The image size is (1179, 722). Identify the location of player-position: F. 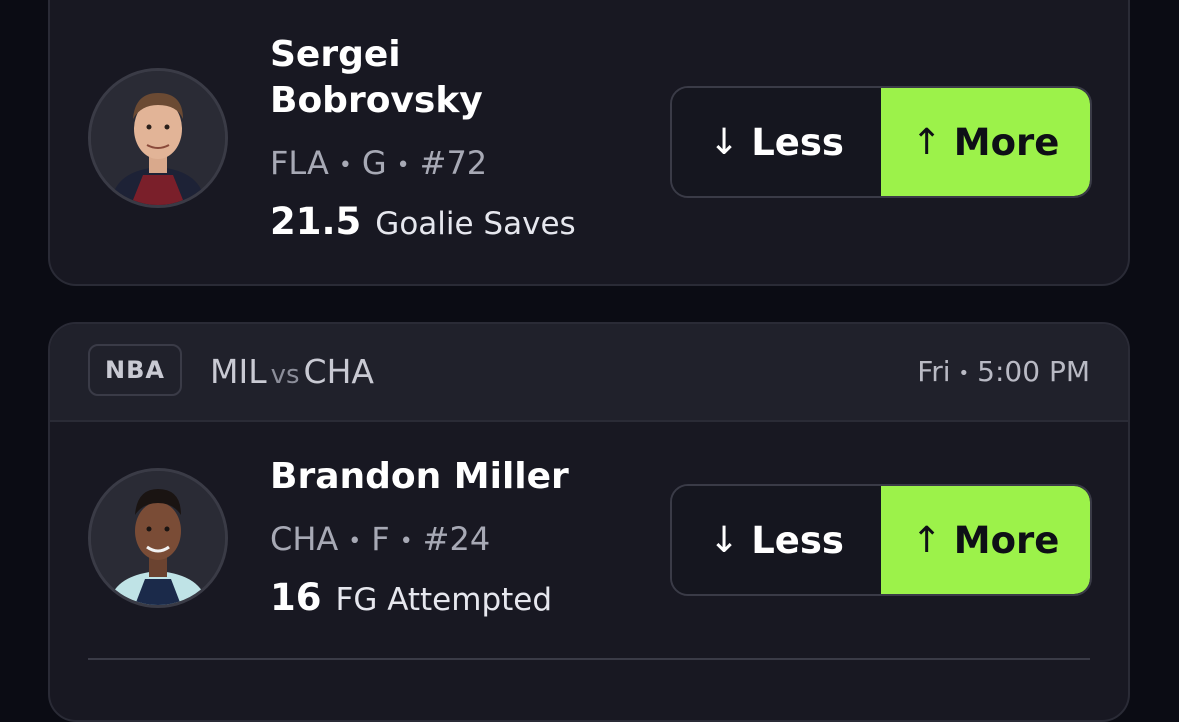
(380, 539).